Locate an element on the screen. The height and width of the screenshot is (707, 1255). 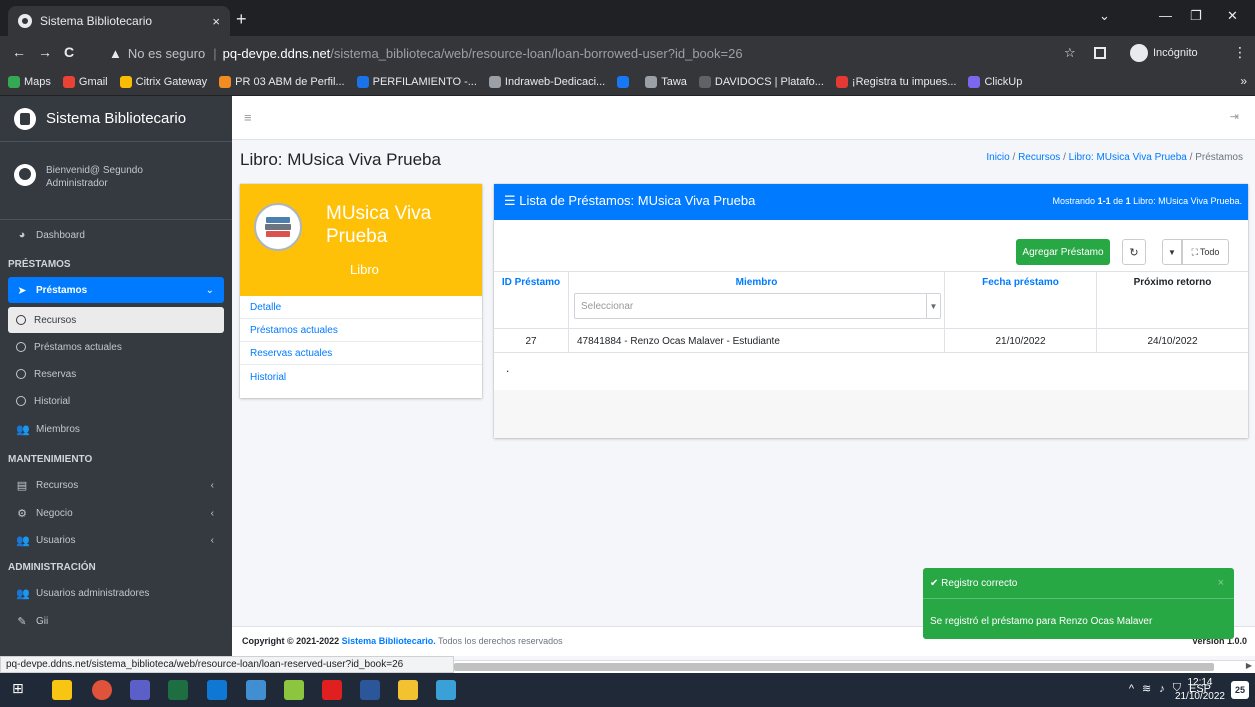
breadcrumb-current: Préstamos is located at coordinates (1219, 157).